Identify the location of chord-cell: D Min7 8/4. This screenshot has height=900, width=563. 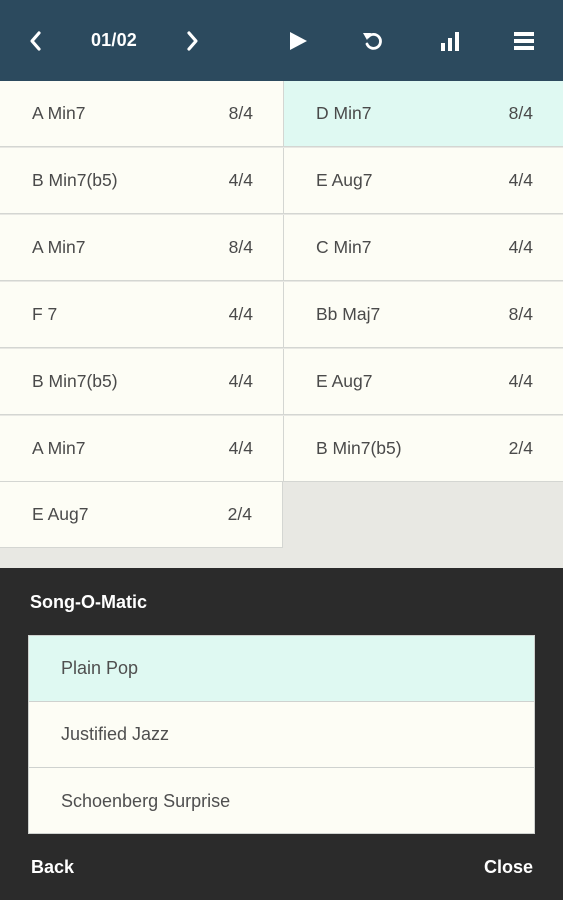
(423, 114).